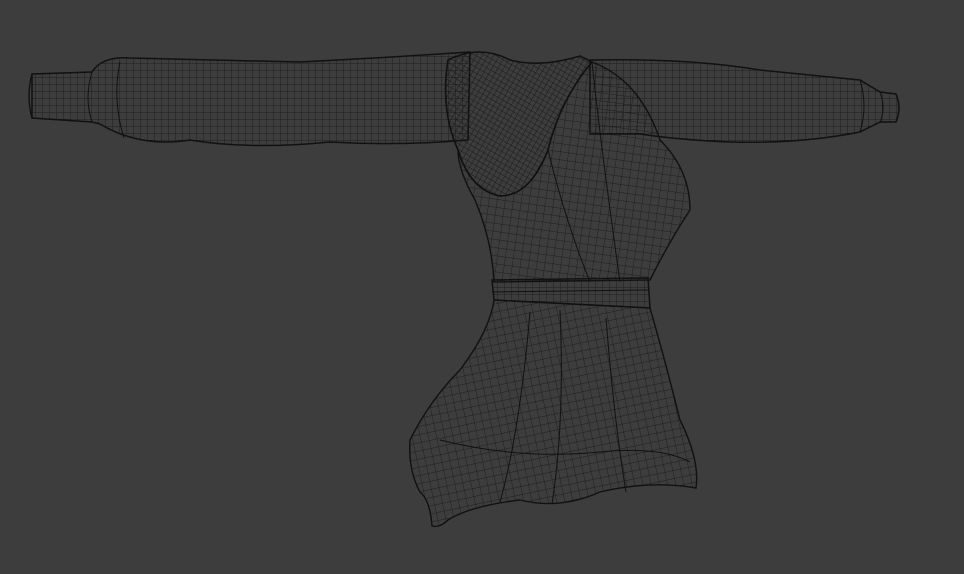  Describe the element at coordinates (553, 413) in the screenshot. I see `skirt-mesh` at that location.